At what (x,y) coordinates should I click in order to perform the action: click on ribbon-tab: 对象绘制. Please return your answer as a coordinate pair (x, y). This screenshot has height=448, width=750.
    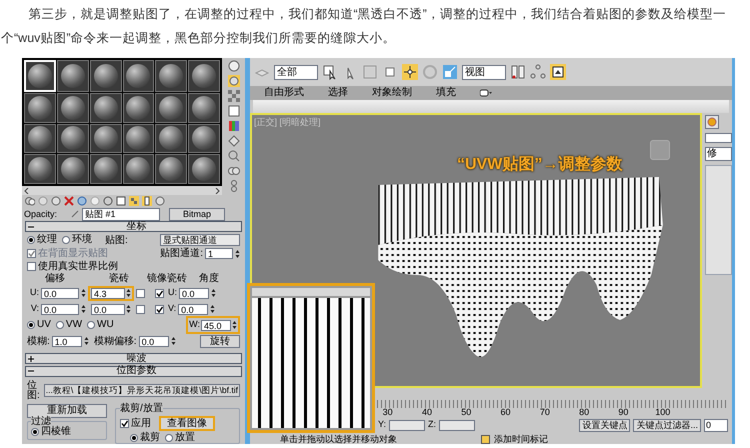
    Looking at the image, I should click on (392, 93).